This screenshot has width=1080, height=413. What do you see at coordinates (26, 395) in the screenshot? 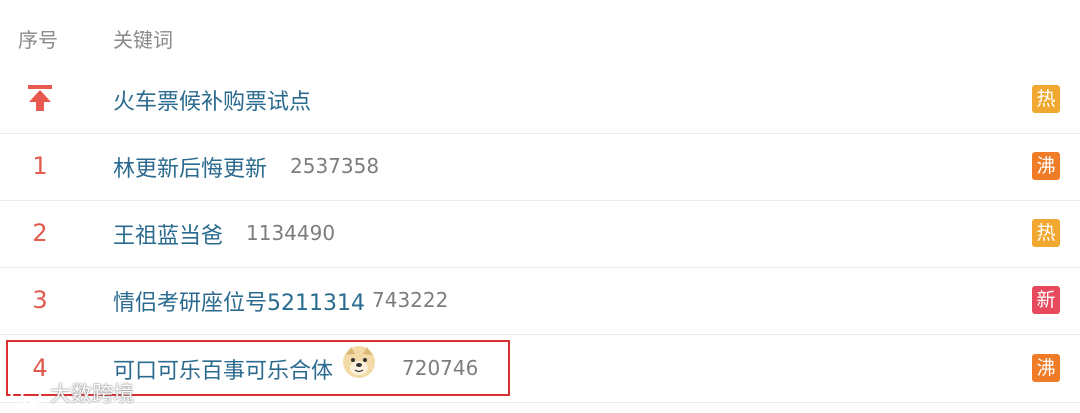
I see `watermark-logo-icon` at bounding box center [26, 395].